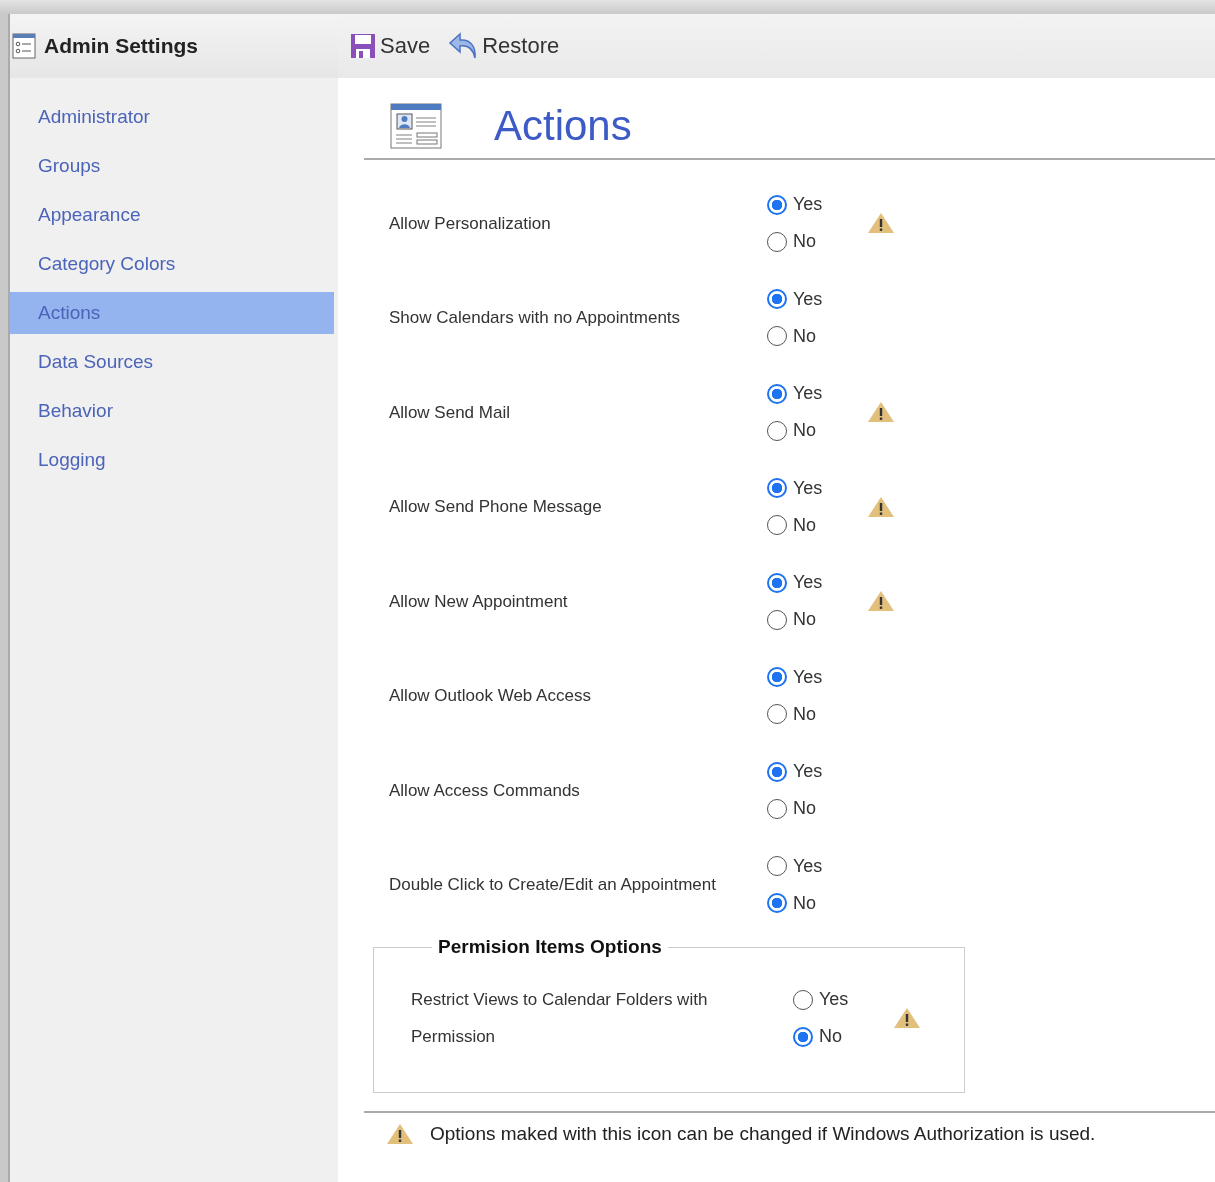  I want to click on sidebar-item: Logging, so click(172, 460).